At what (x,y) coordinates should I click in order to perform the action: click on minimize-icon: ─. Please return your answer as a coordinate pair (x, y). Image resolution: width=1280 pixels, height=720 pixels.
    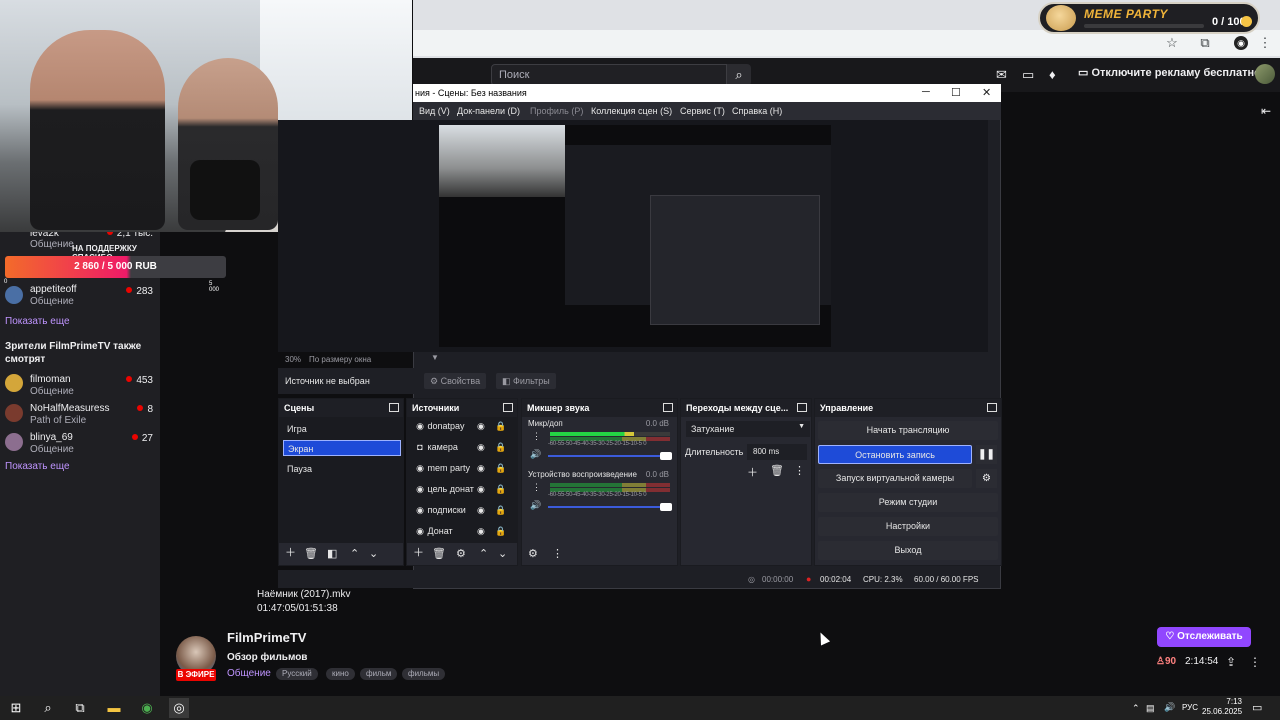
    Looking at the image, I should click on (926, 92).